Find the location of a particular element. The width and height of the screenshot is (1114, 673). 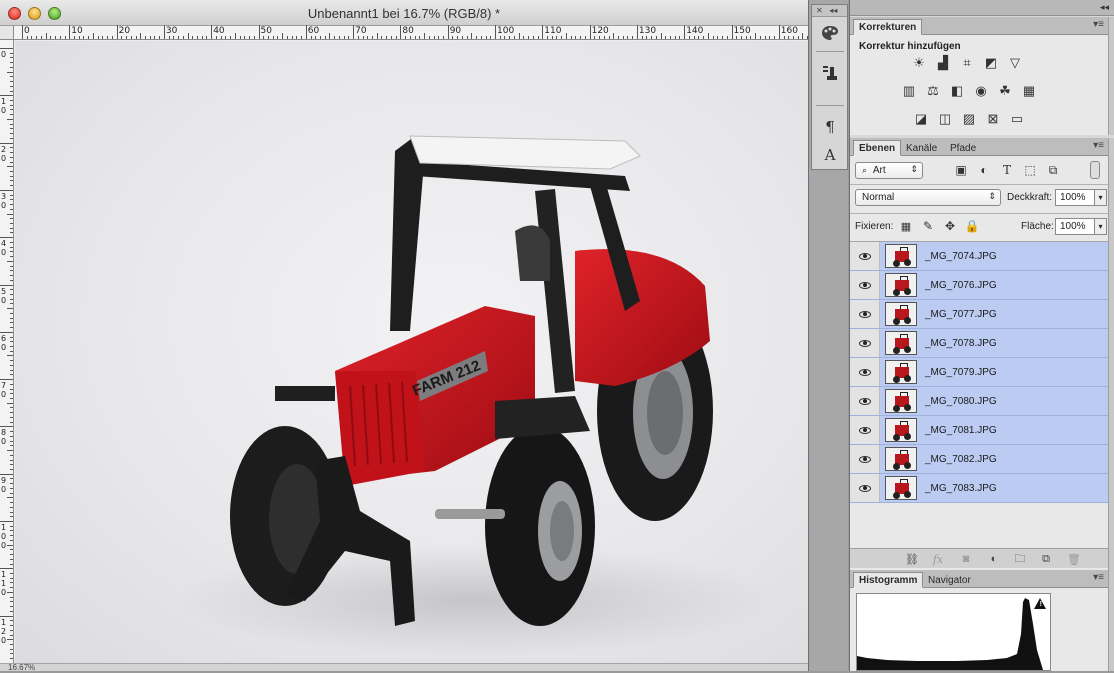

fill-field: 100% ▾ is located at coordinates (1081, 226).